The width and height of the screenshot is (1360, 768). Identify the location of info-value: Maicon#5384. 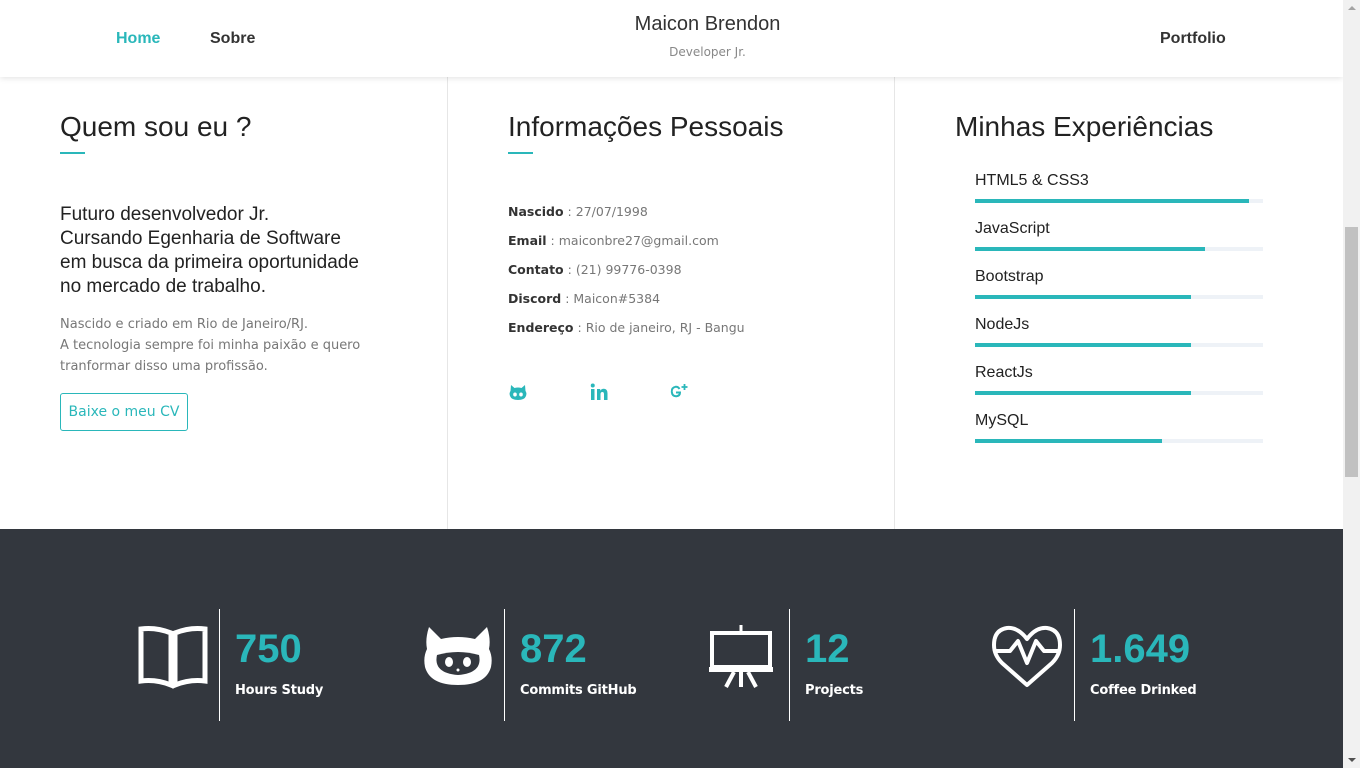
(617, 298).